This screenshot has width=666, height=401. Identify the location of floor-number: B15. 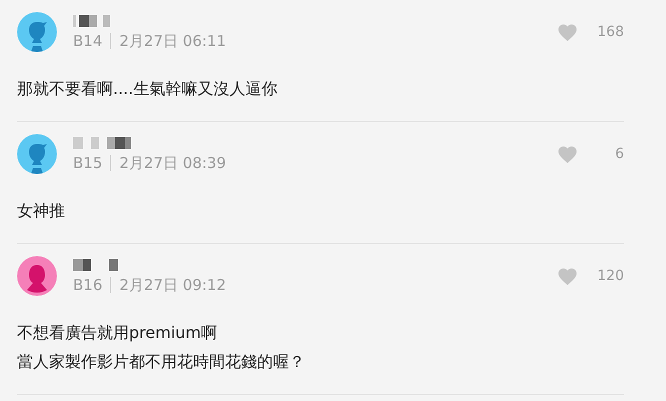
(87, 163).